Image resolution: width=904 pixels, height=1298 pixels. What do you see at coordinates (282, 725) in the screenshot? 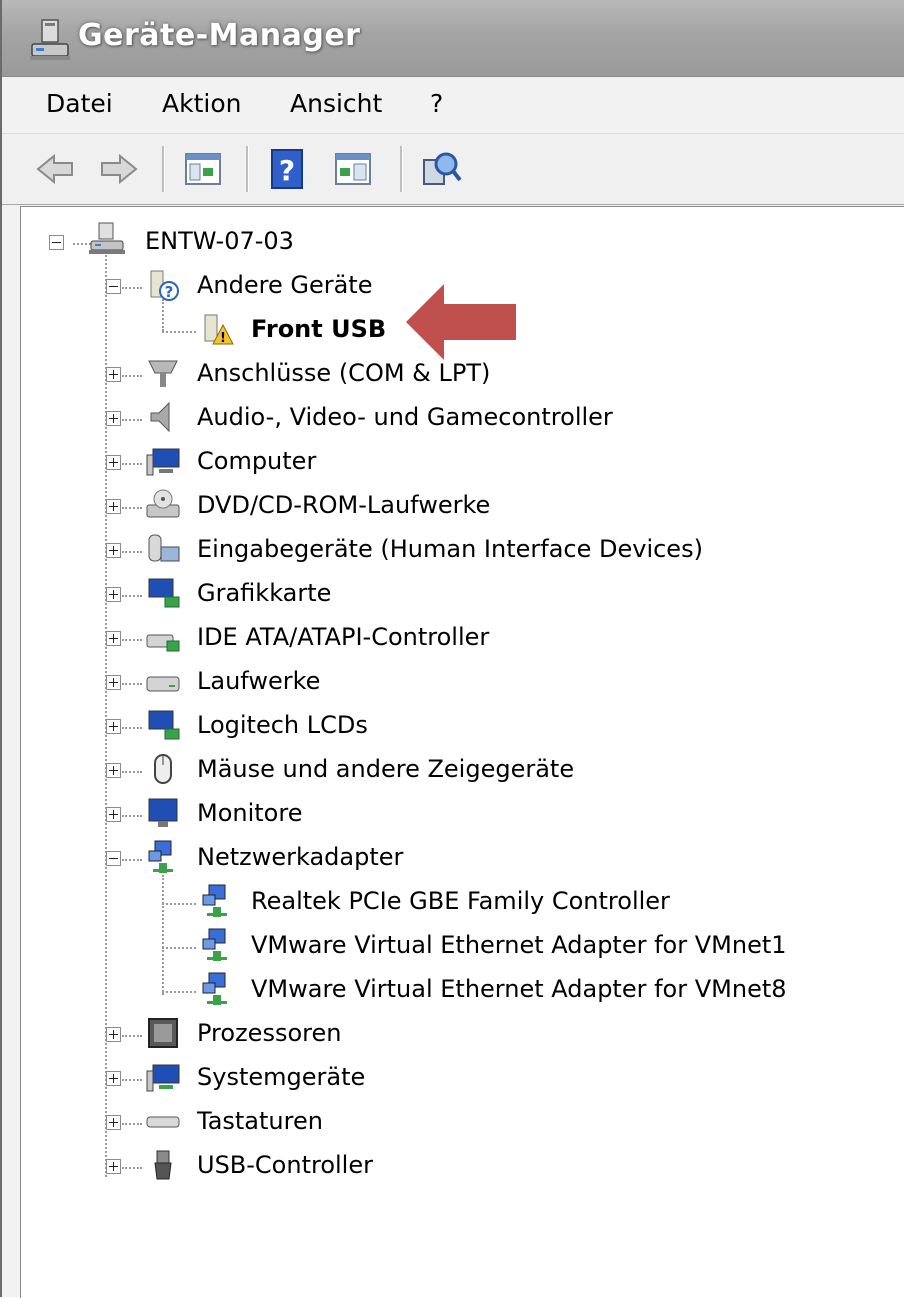
I see `tree-category-label: Logitech LCDs` at bounding box center [282, 725].